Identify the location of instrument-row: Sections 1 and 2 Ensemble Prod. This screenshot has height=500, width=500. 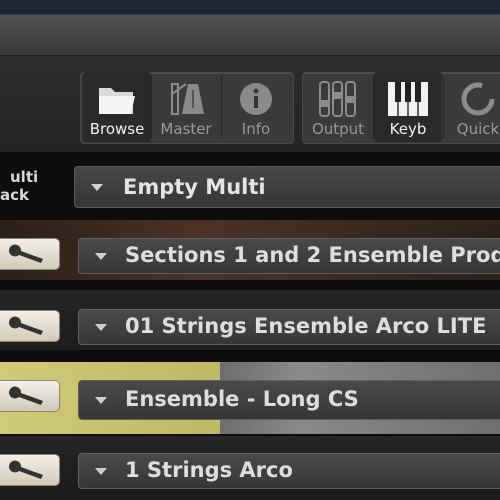
(250, 250).